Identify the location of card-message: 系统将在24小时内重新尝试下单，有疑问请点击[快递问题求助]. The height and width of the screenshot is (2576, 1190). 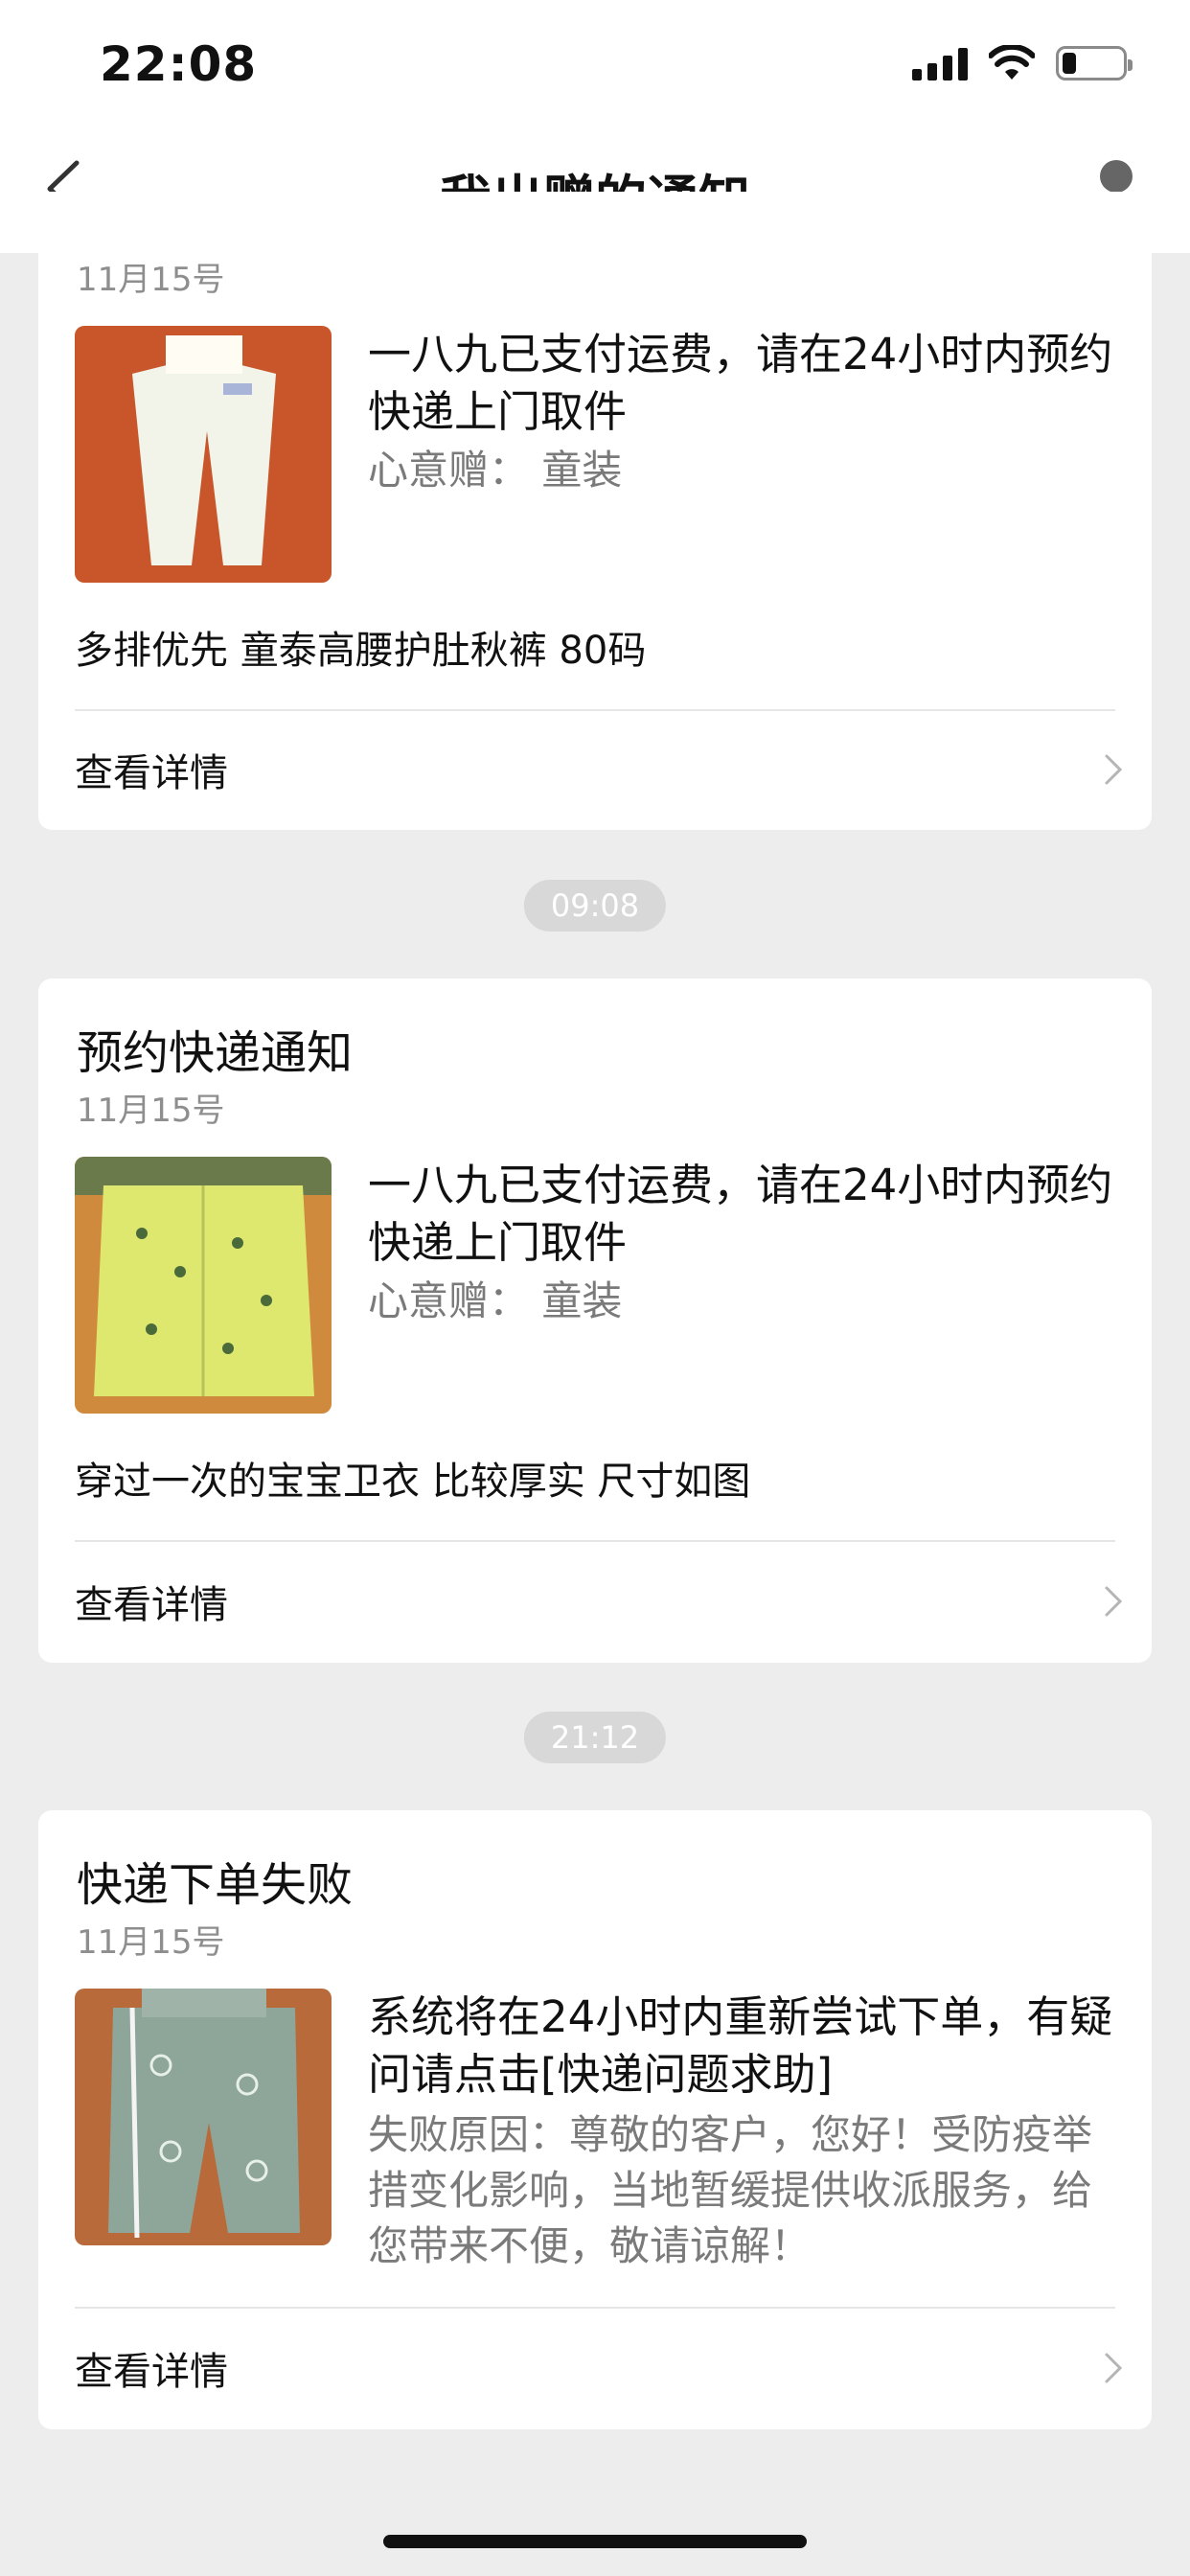
(741, 2045).